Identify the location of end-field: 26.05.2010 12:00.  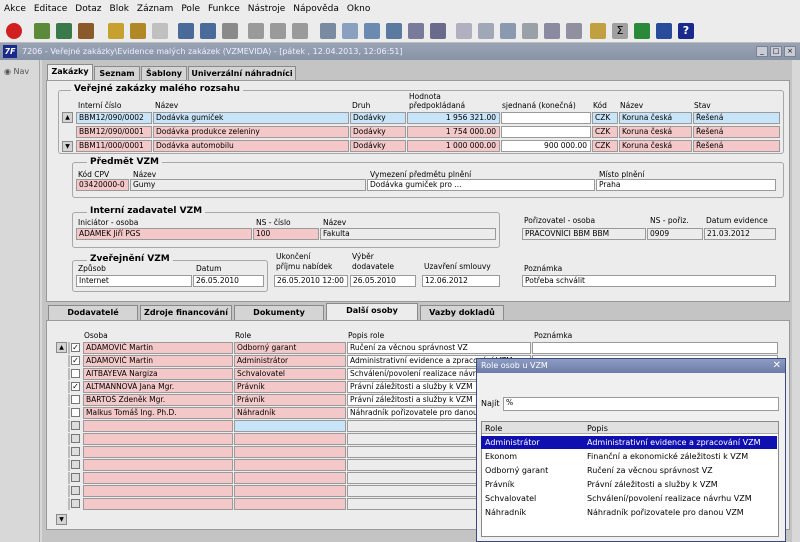
(311, 281).